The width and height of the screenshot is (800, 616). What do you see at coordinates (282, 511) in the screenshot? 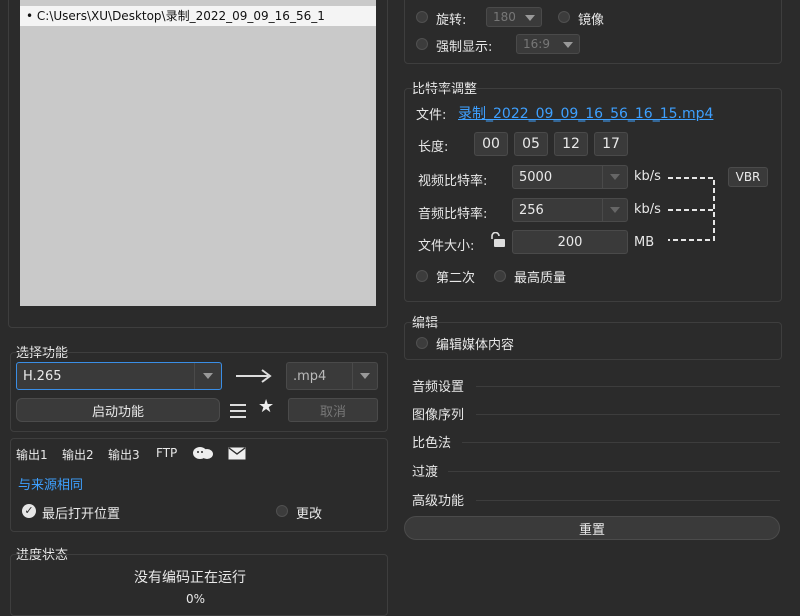
I see `change-radio` at bounding box center [282, 511].